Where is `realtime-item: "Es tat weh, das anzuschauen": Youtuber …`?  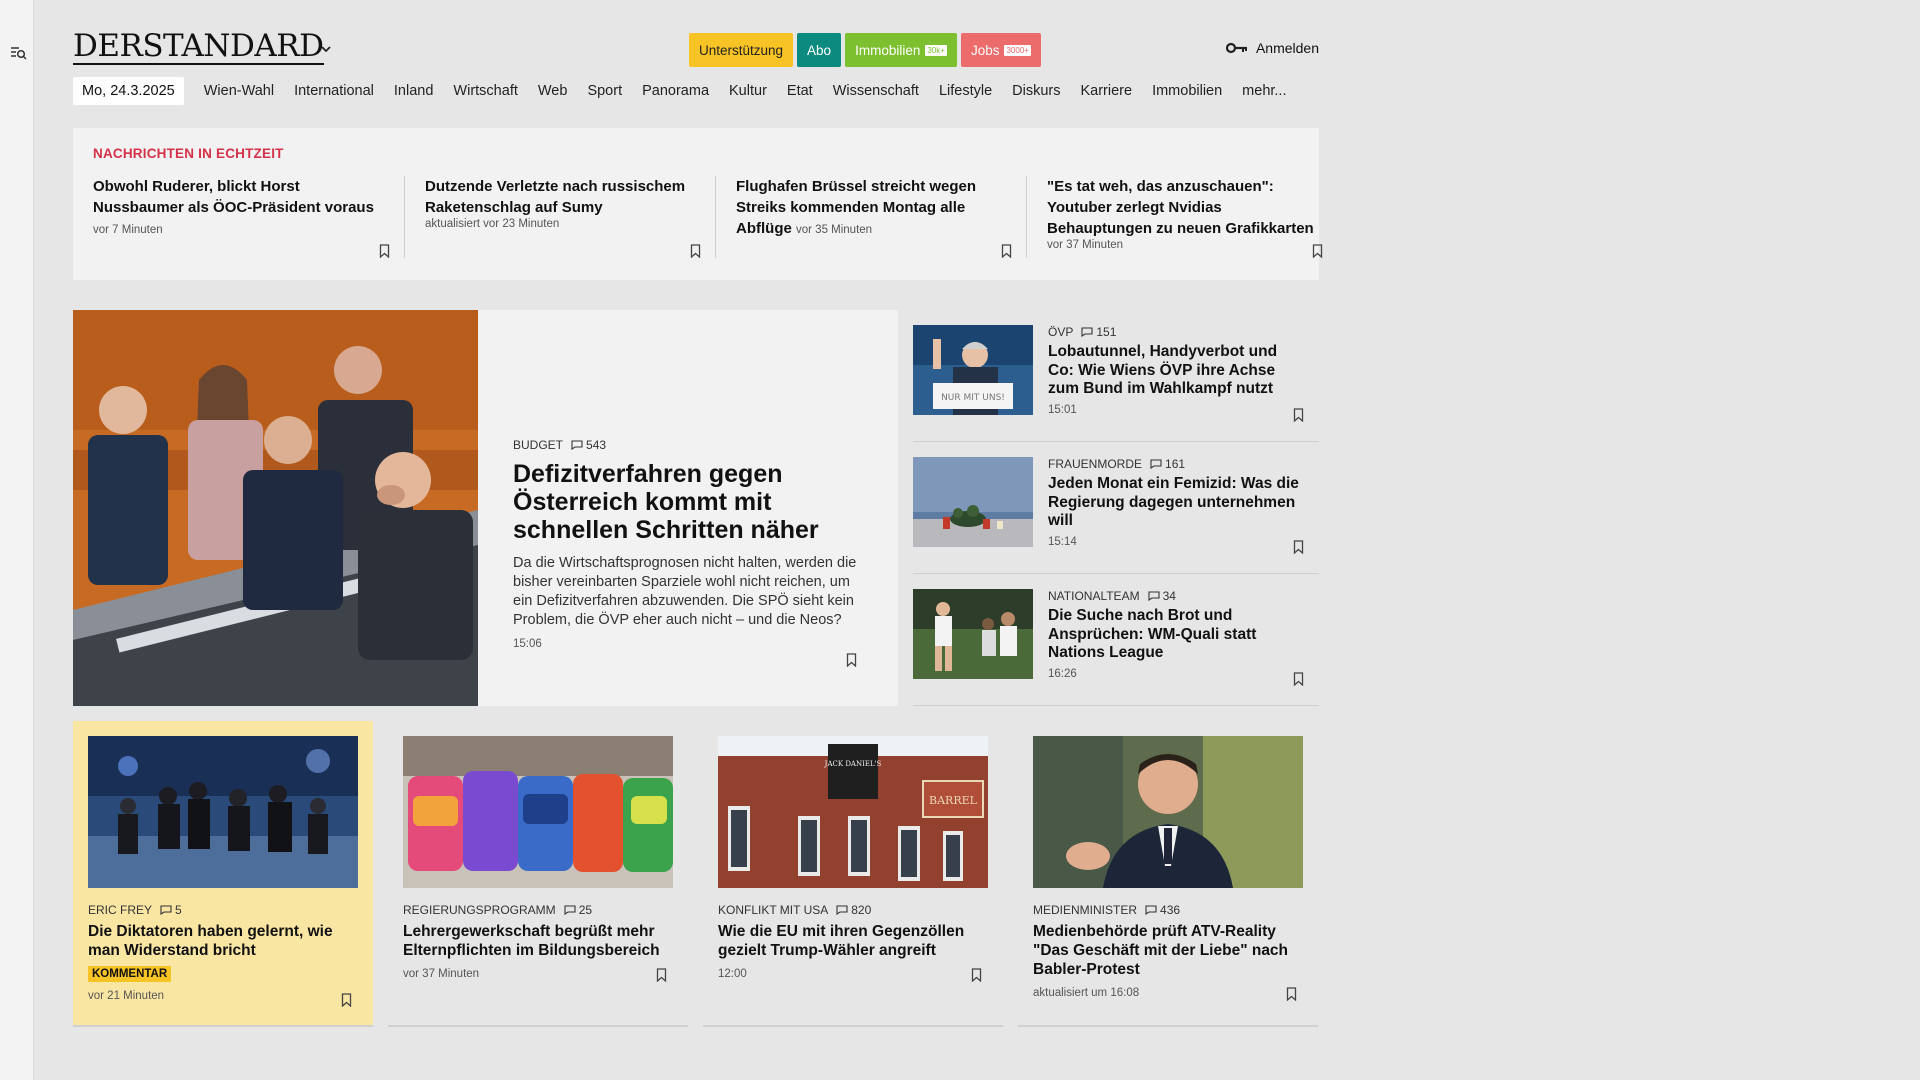 realtime-item: "Es tat weh, das anzuschauen": Youtuber … is located at coordinates (1181, 217).